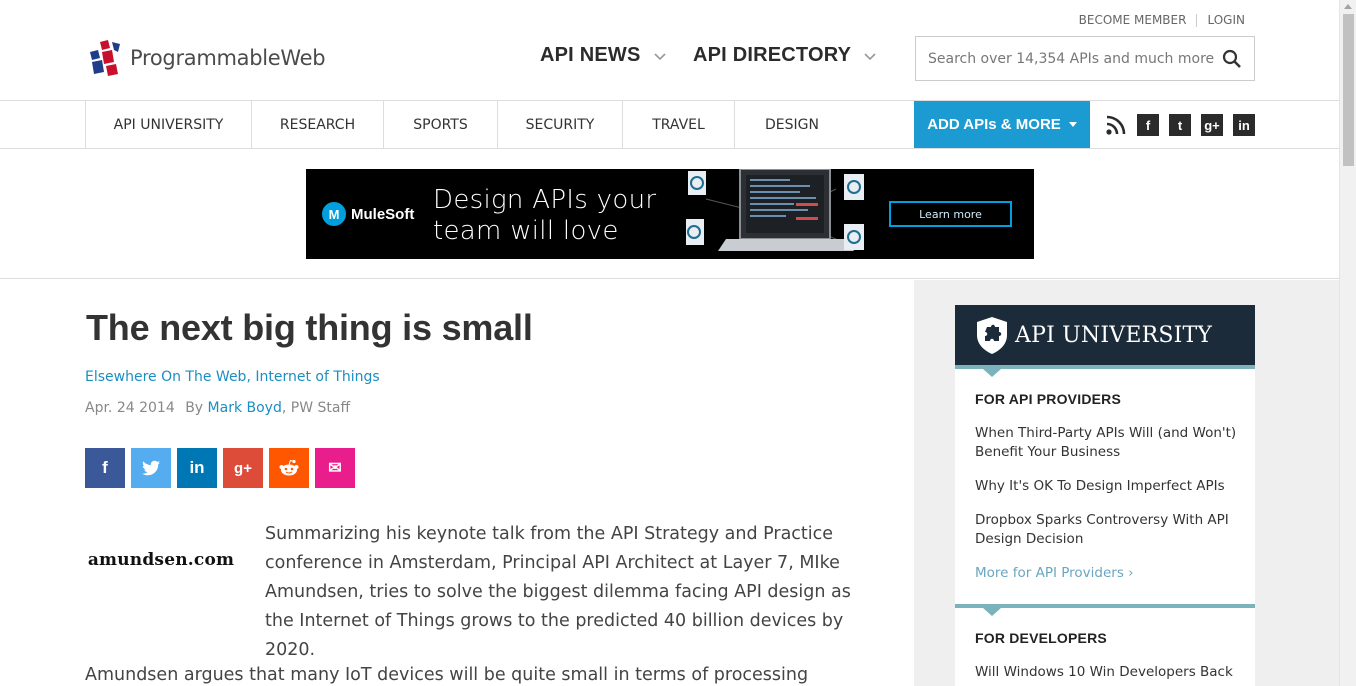 The height and width of the screenshot is (686, 1356). I want to click on share-reddit-button, so click(289, 468).